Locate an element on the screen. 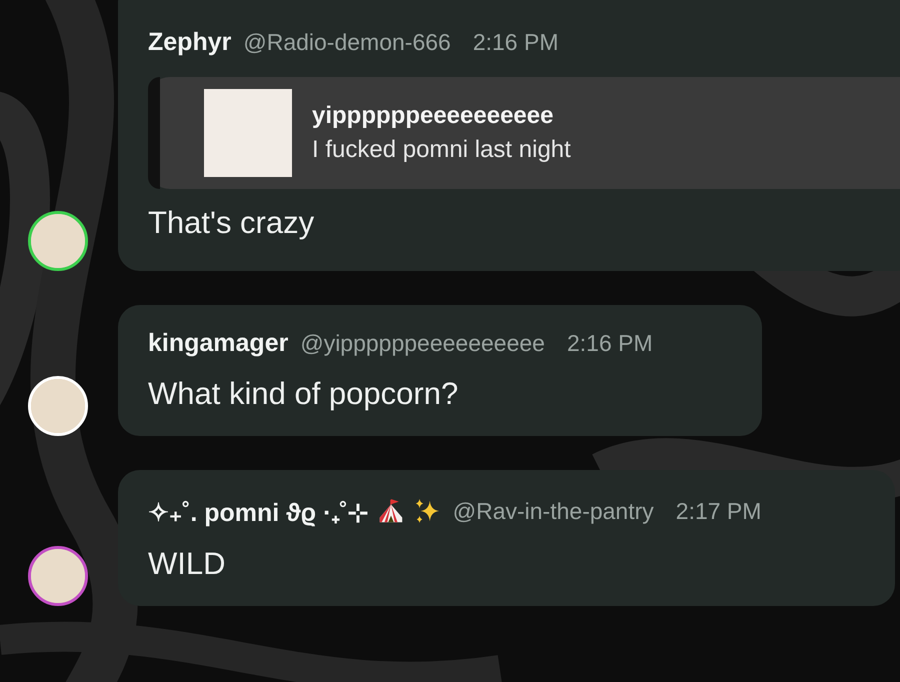 The height and width of the screenshot is (682, 900). username: kingamager is located at coordinates (218, 343).